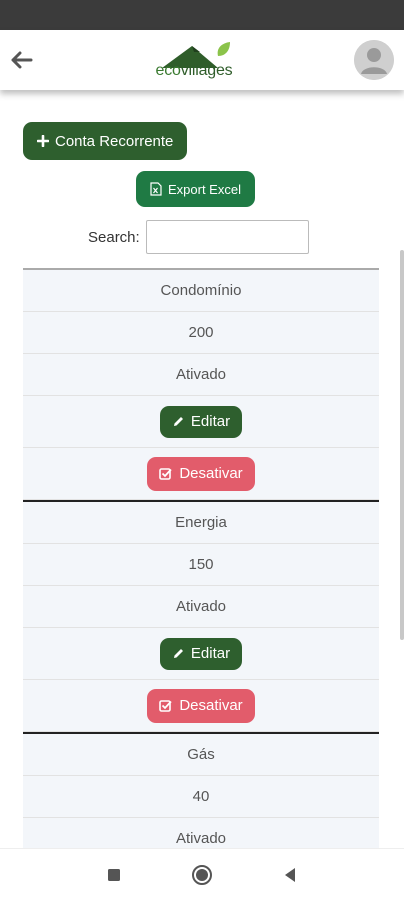 The width and height of the screenshot is (404, 900). What do you see at coordinates (402, 445) in the screenshot?
I see `scrollbar` at bounding box center [402, 445].